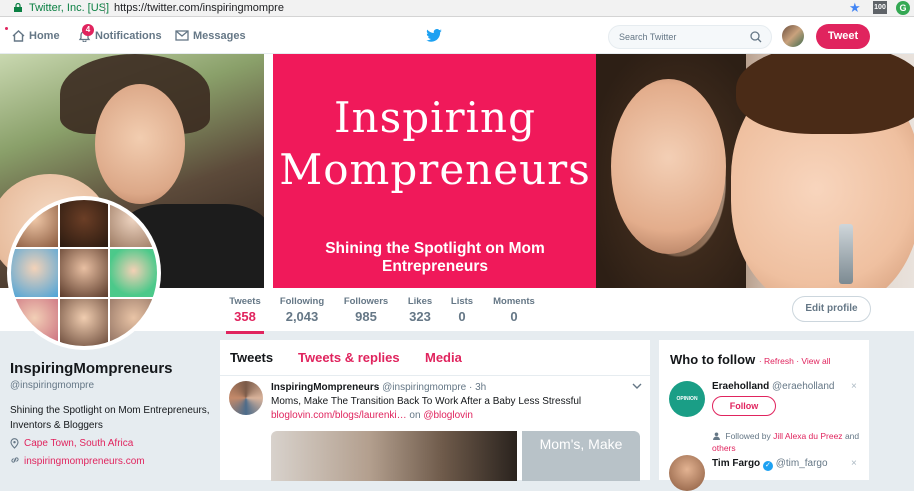 This screenshot has width=914, height=491. What do you see at coordinates (779, 361) in the screenshot?
I see `refresh-link: Refresh` at bounding box center [779, 361].